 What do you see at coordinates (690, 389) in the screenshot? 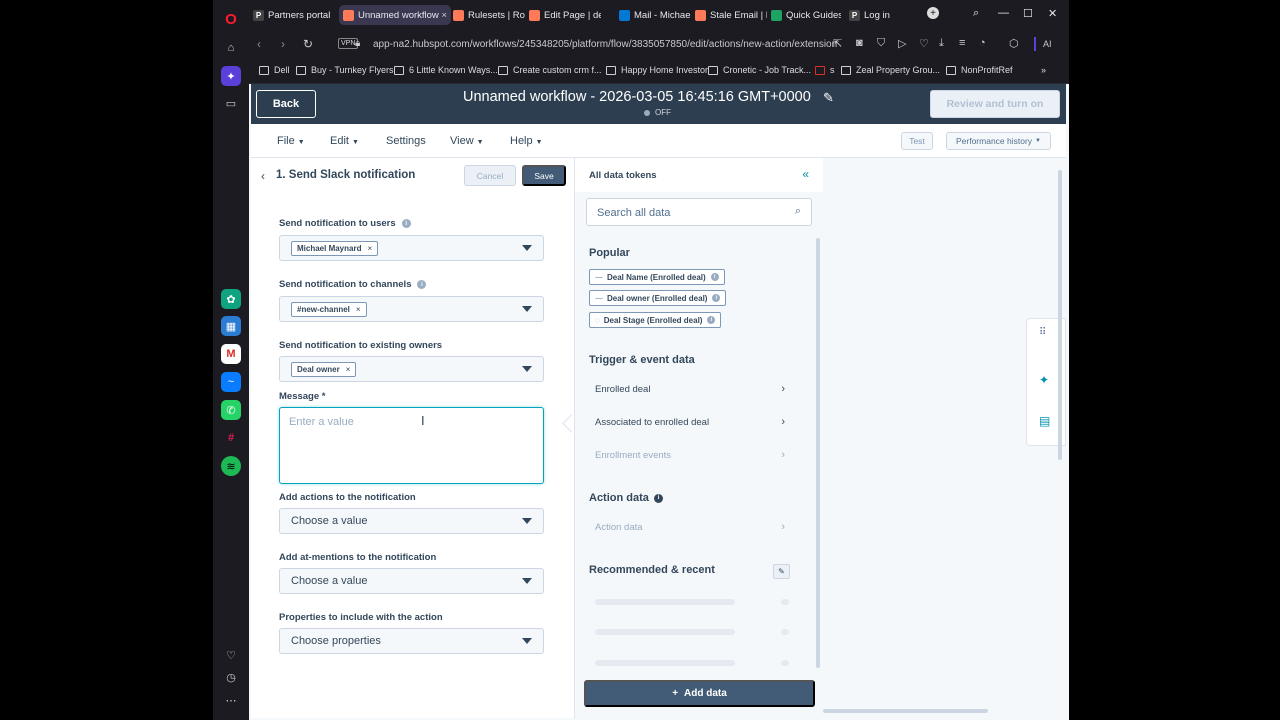
I see `token-category-enrolled-deal: Enrolled deal ›` at bounding box center [690, 389].